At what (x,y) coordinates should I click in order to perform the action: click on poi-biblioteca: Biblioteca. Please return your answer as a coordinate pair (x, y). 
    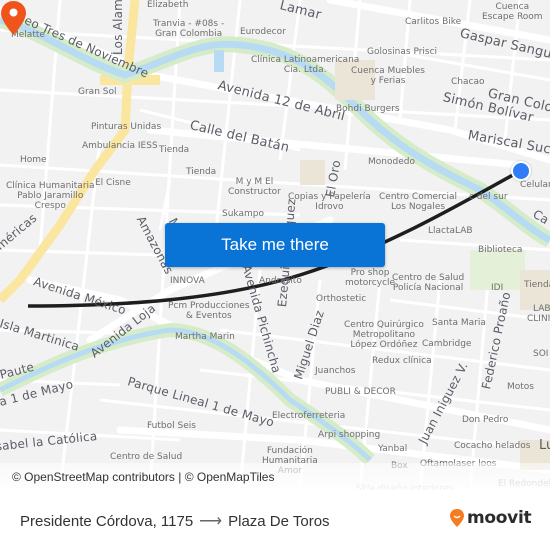
    Looking at the image, I should click on (500, 250).